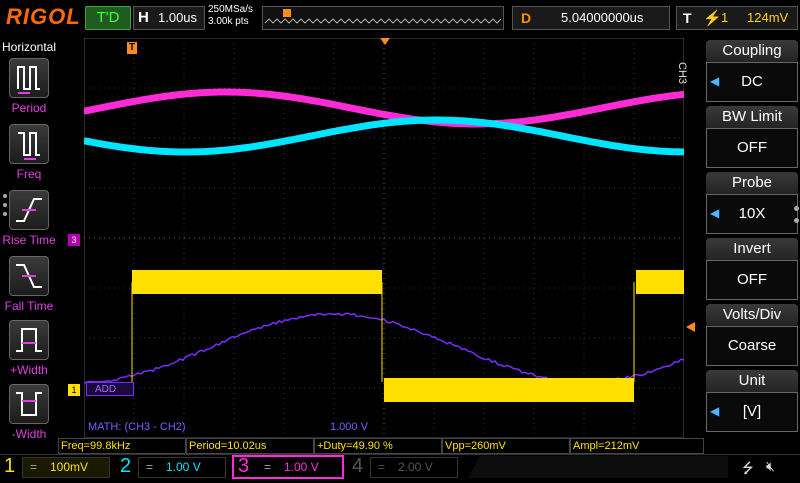  Describe the element at coordinates (33, 467) in the screenshot. I see `channel-1-coupling: =` at that location.